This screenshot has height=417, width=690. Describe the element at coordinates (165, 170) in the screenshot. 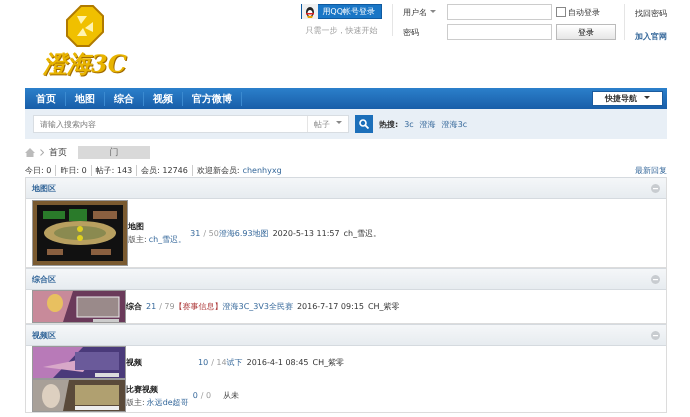

I see `stat-text: 会员: 12746` at that location.